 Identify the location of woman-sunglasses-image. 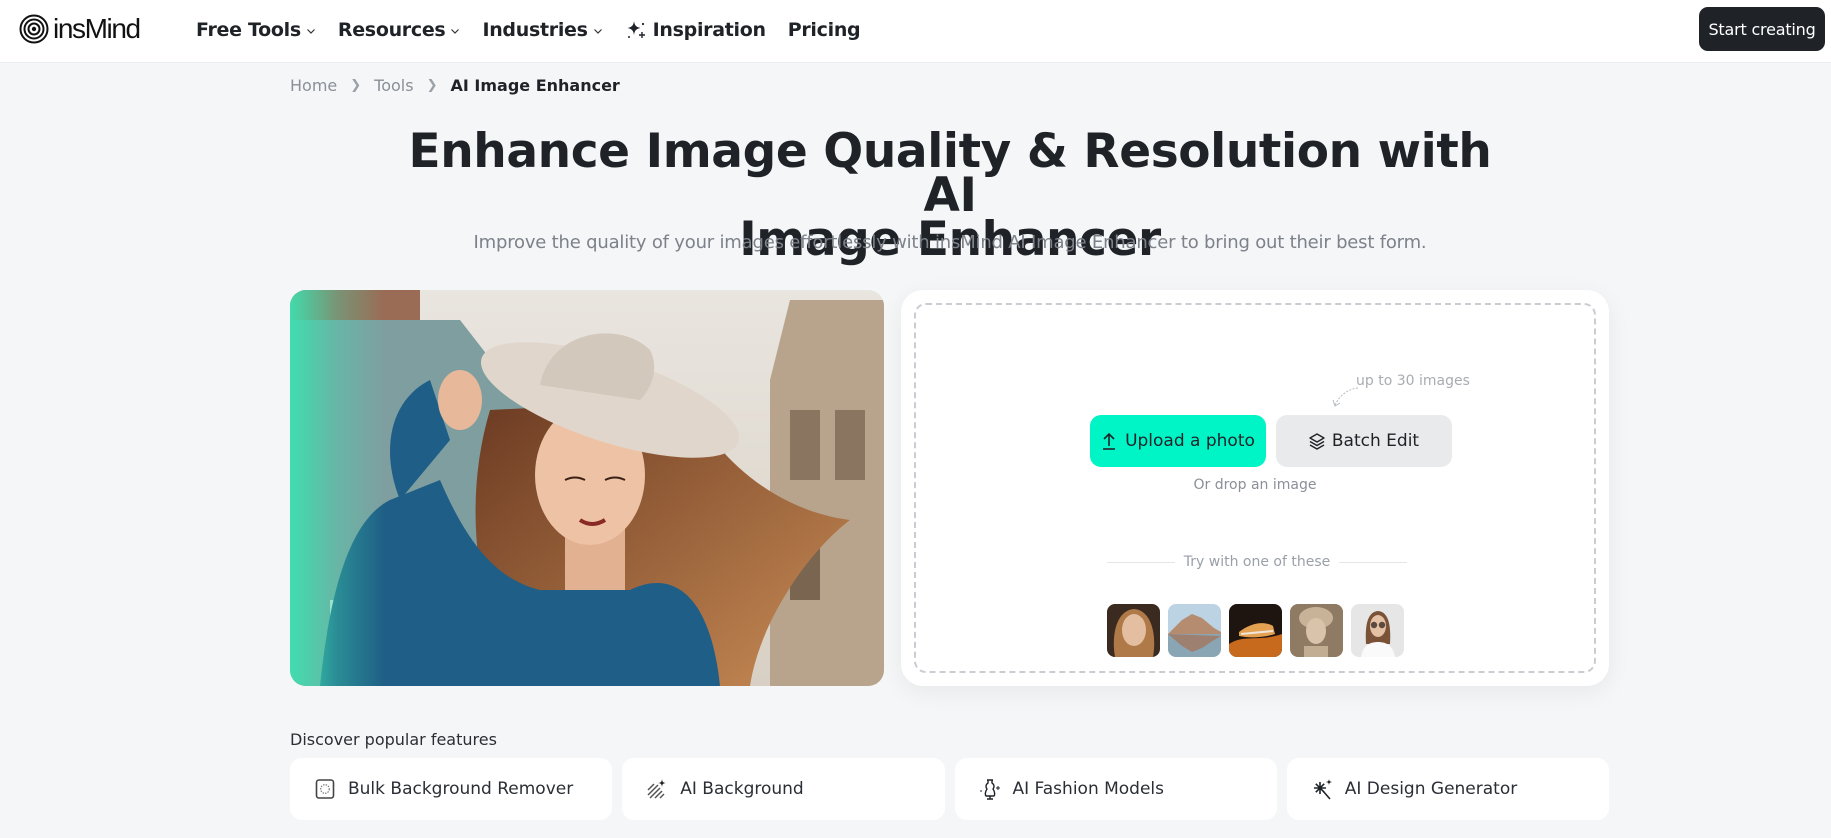
(1377, 630).